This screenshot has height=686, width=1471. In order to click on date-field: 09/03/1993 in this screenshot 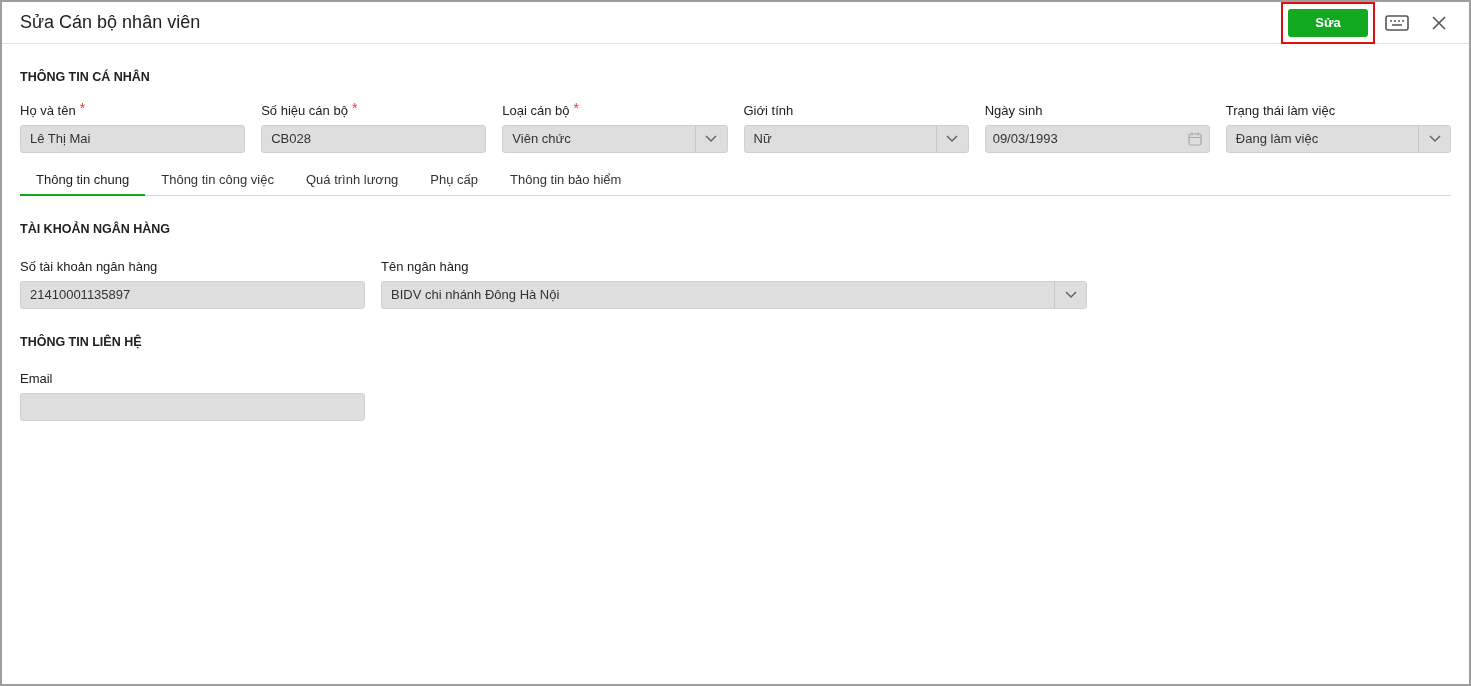, I will do `click(1097, 138)`.